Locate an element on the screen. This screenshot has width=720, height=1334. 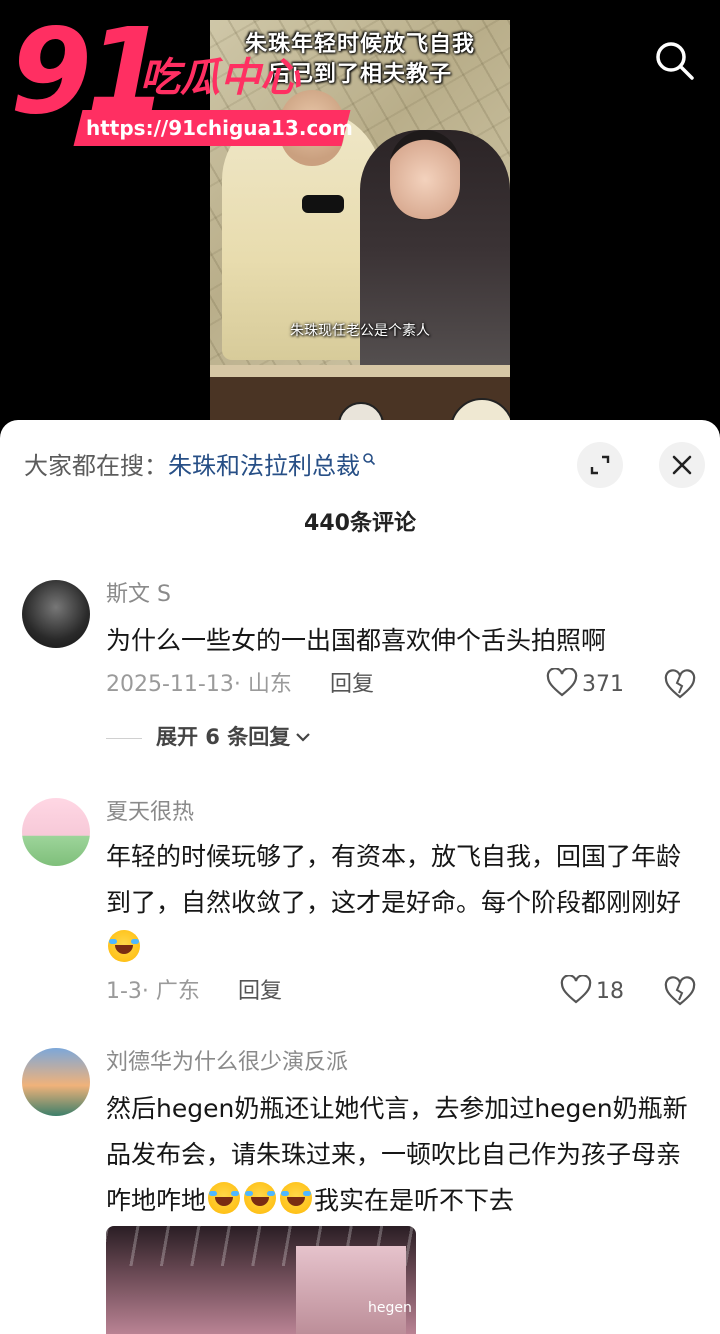
comment-meta: 2025-11-13· 山东 is located at coordinates (199, 684).